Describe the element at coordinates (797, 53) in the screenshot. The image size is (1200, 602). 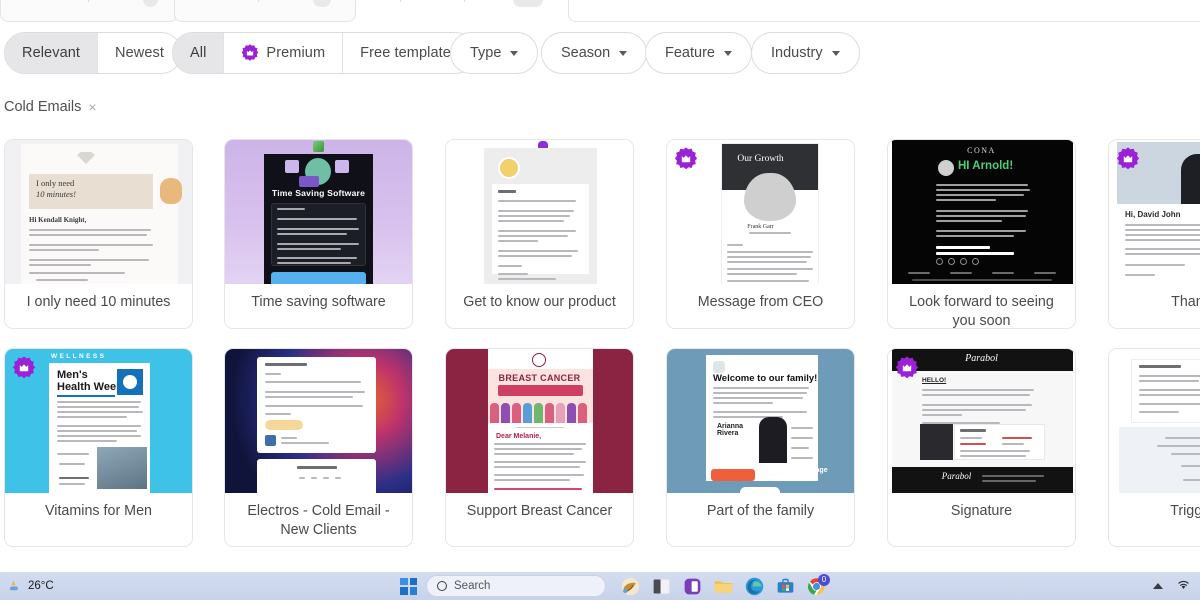
I see `filter-dropdown-industry-label: Industry` at that location.